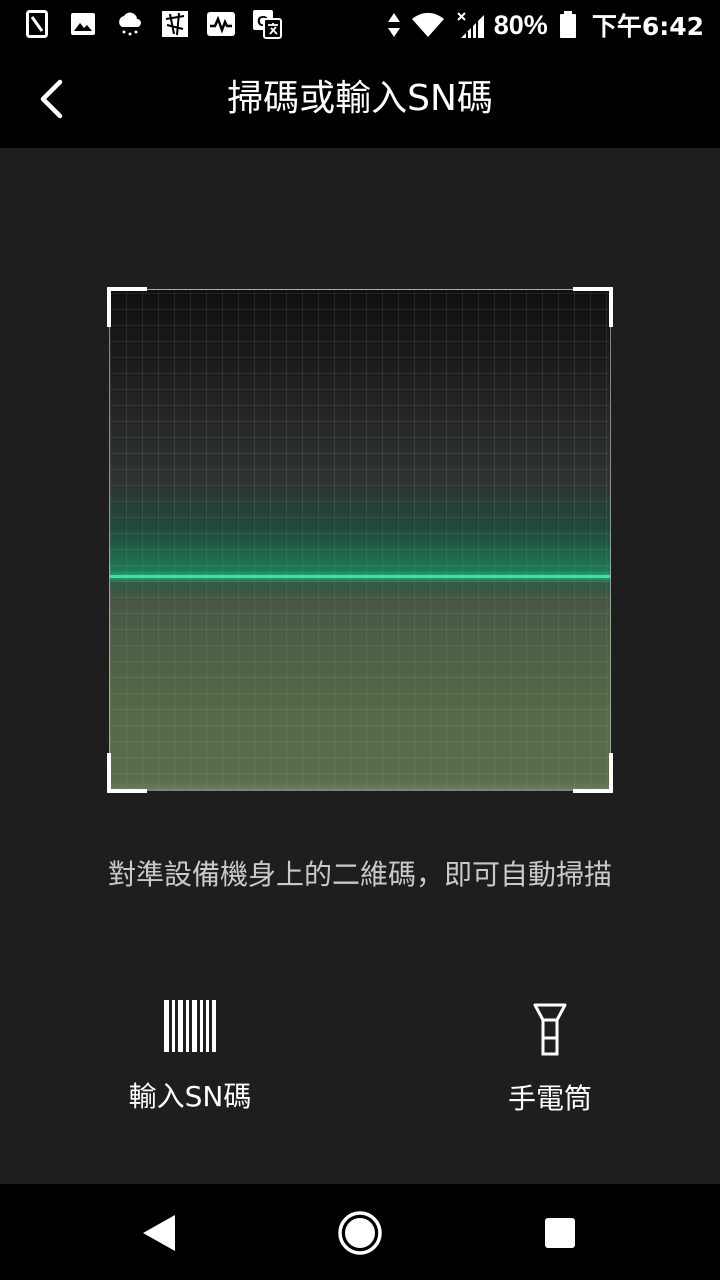  I want to click on viewfinder-corner-bottom-right, so click(593, 773).